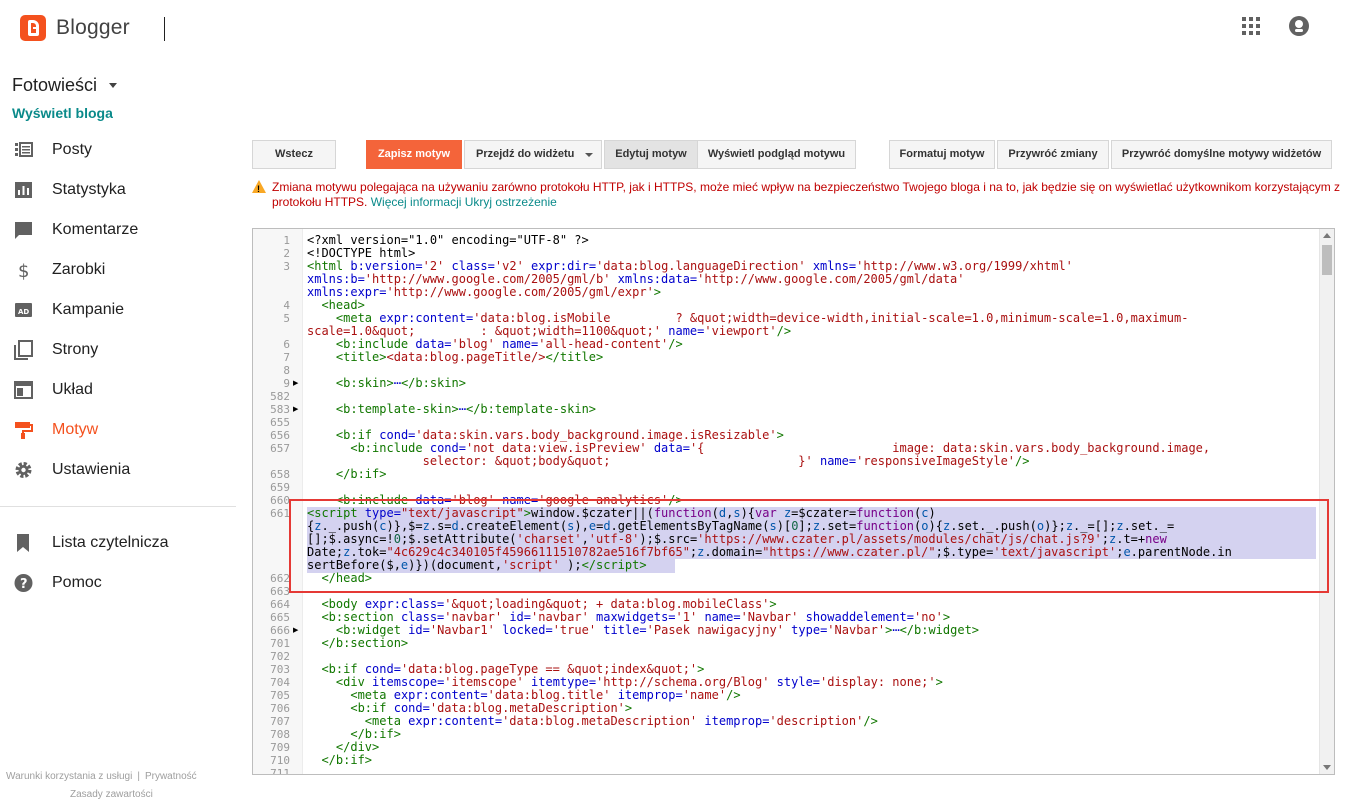  Describe the element at coordinates (33, 28) in the screenshot. I see `blogger-logo-icon` at that location.